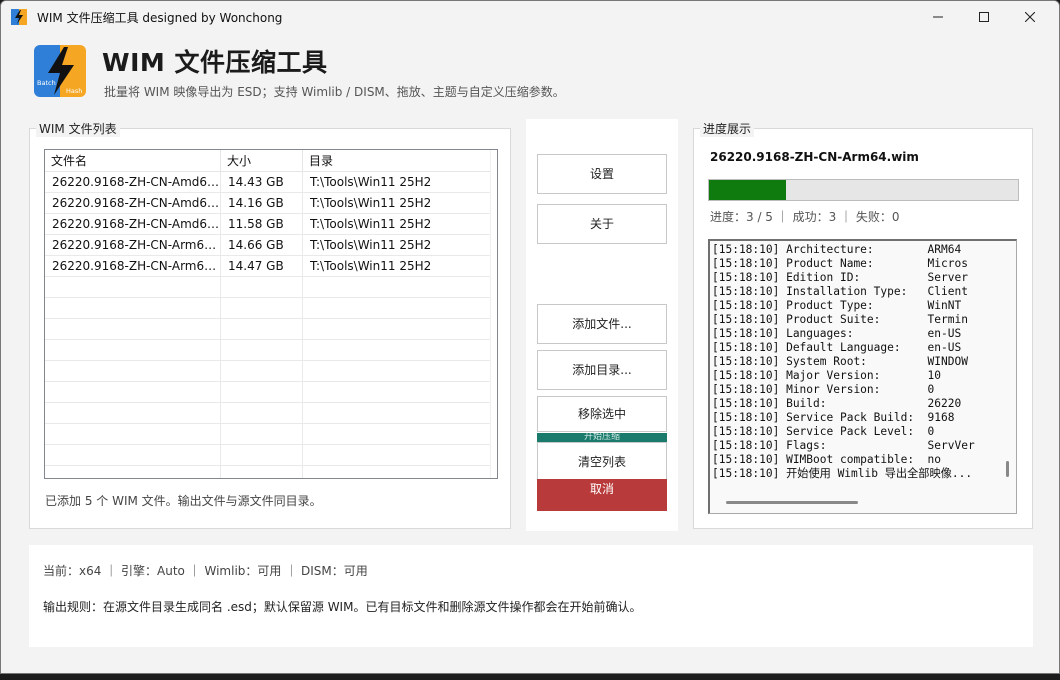 The width and height of the screenshot is (1060, 680). Describe the element at coordinates (840, 277) in the screenshot. I see `log-line: [15:18:10] Edition ID: Server` at that location.